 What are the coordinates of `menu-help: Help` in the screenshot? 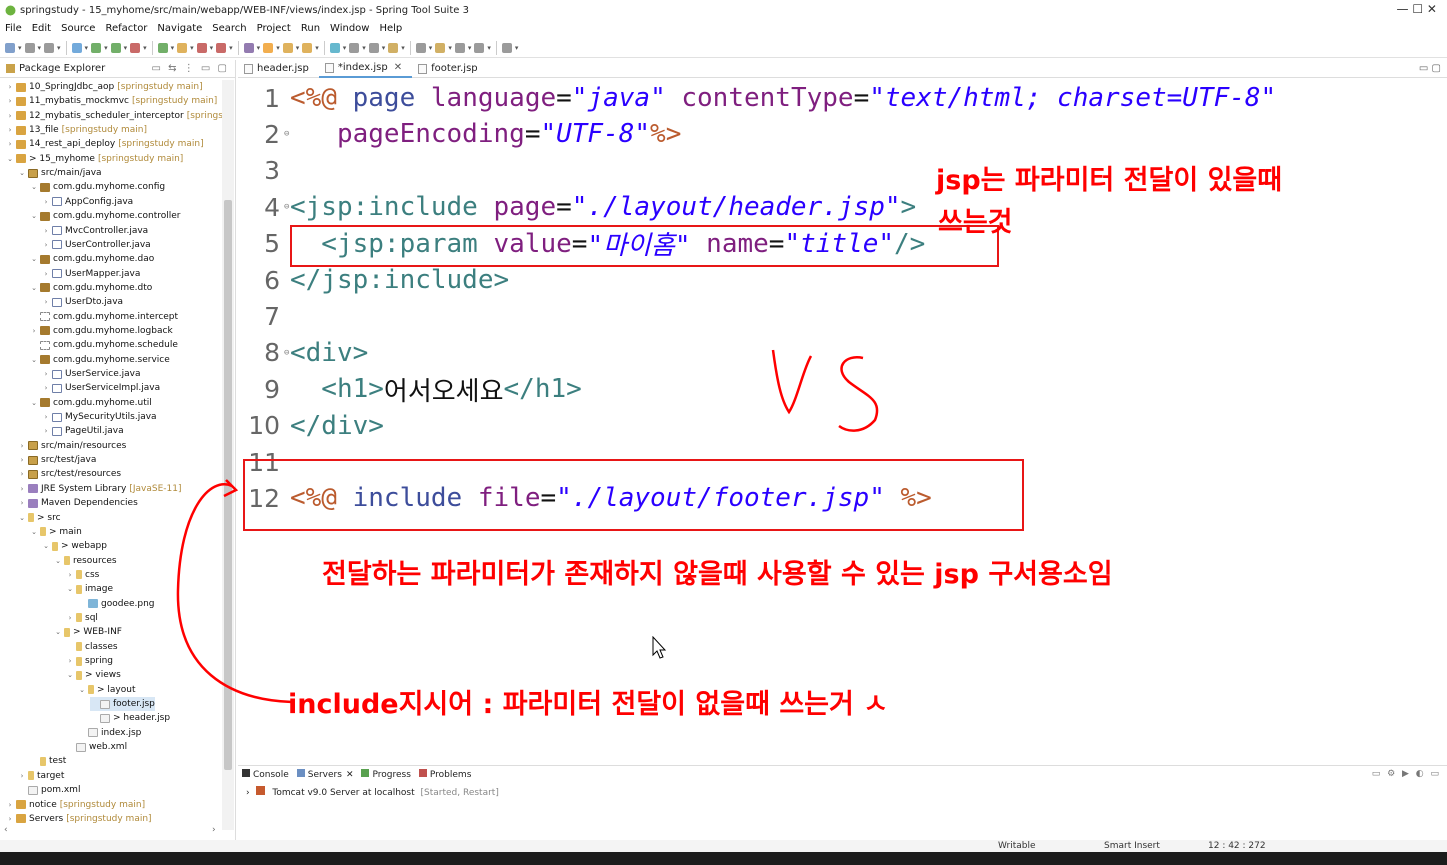 It's located at (390, 28).